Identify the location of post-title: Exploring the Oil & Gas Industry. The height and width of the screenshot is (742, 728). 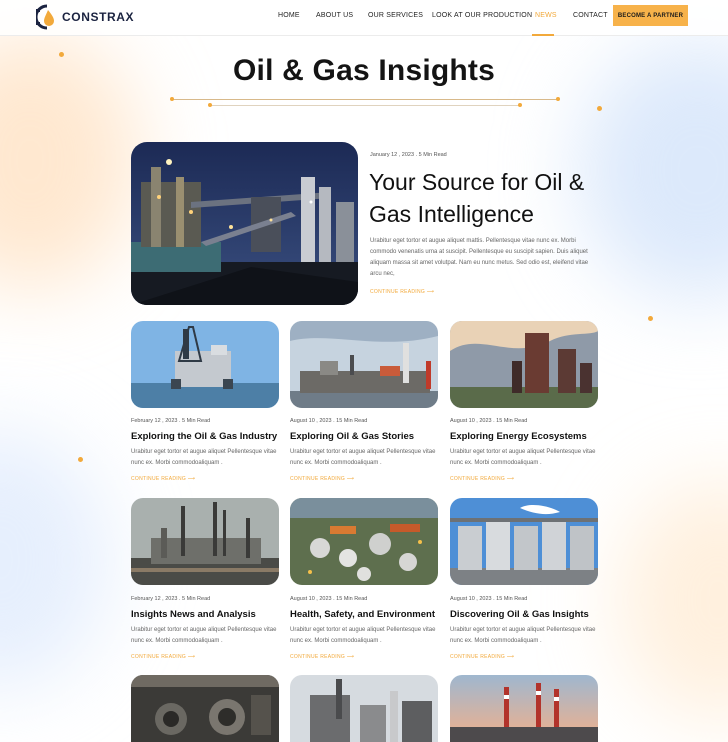
(204, 436).